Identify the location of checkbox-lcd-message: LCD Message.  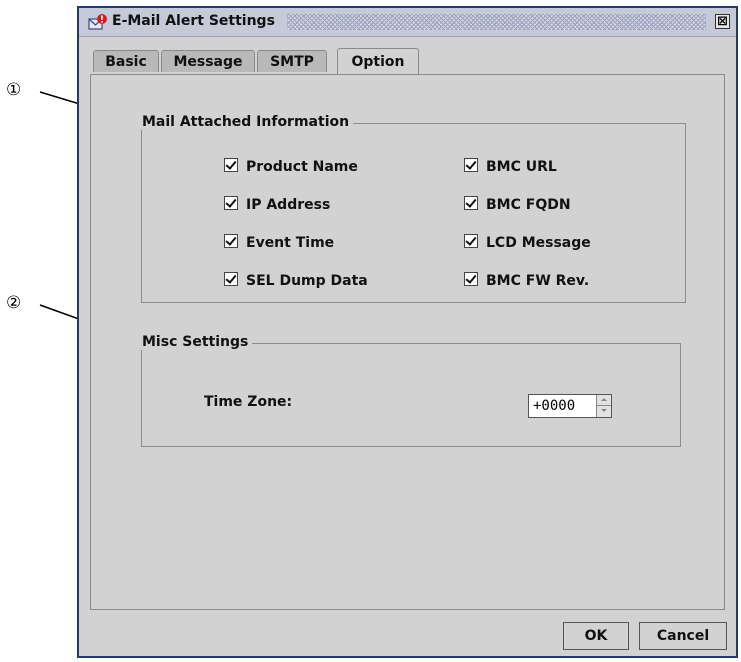
(527, 243).